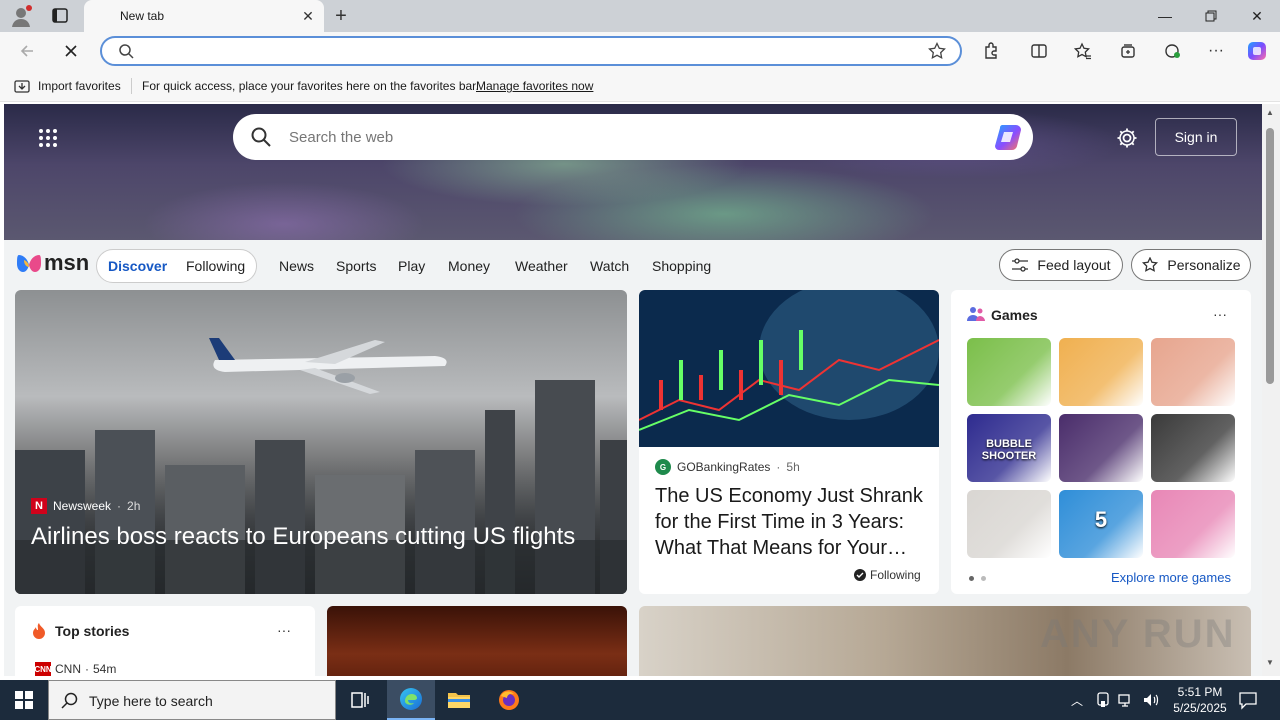 This screenshot has height=720, width=1280. I want to click on address-input, so click(526, 52).